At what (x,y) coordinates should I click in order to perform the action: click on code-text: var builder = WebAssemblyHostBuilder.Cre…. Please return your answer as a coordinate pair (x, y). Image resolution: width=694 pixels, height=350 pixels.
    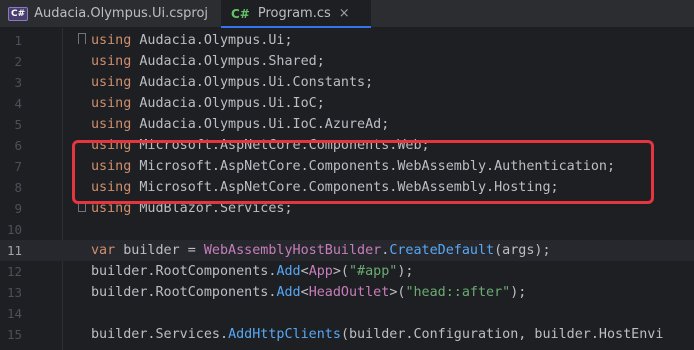
    Looking at the image, I should click on (321, 250).